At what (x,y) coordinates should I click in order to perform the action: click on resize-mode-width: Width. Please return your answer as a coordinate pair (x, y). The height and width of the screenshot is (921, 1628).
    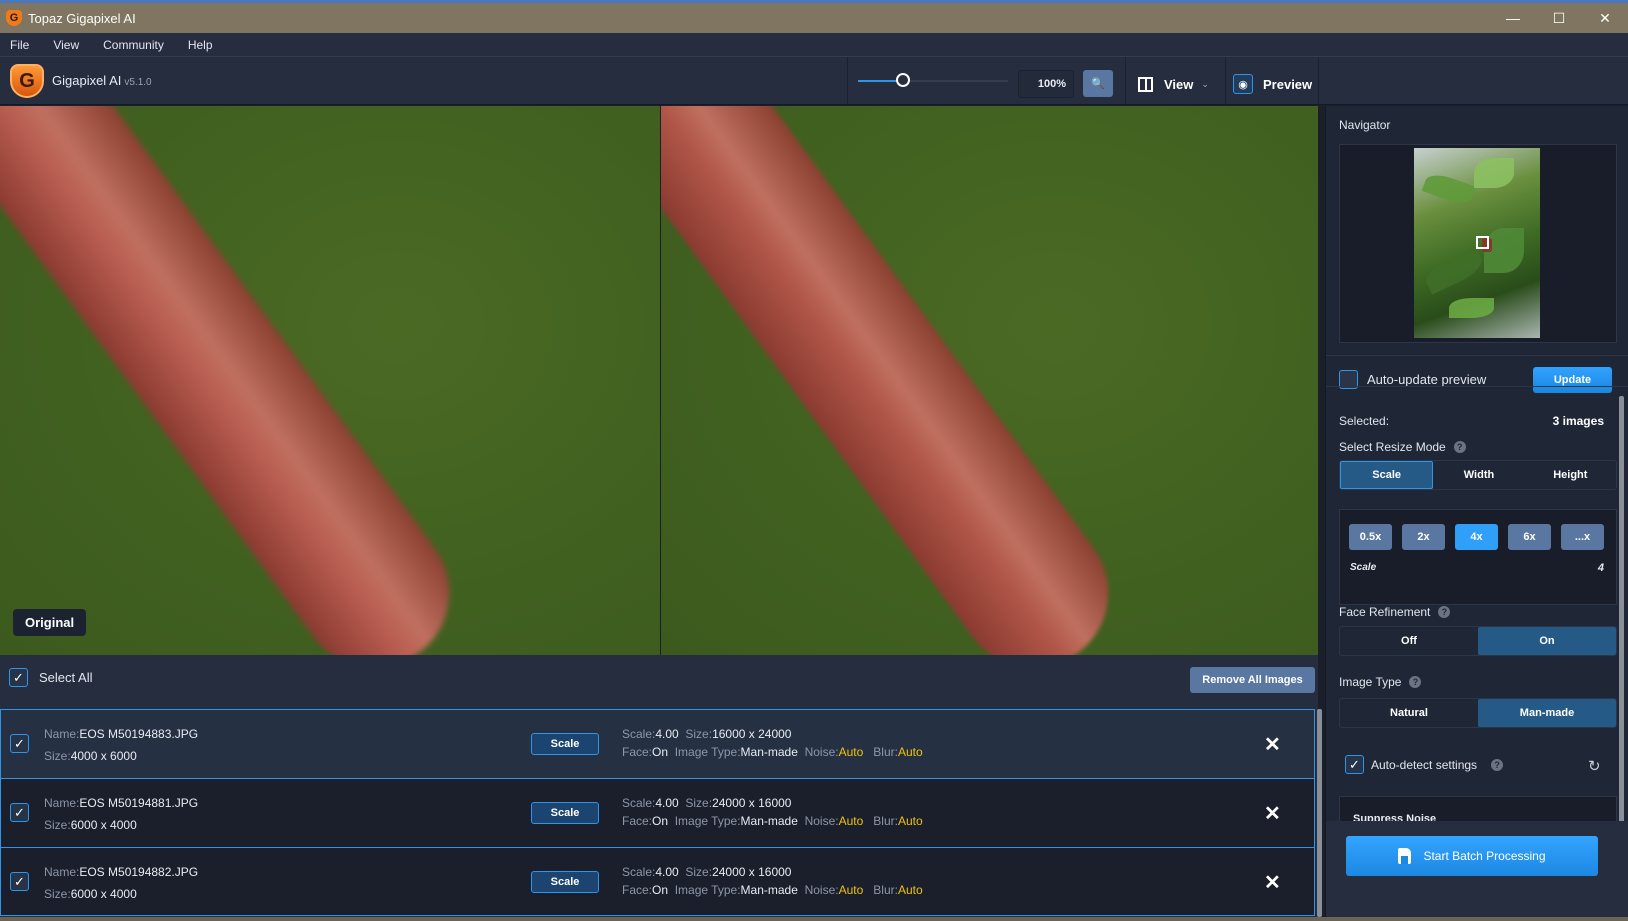
    Looking at the image, I should click on (1478, 475).